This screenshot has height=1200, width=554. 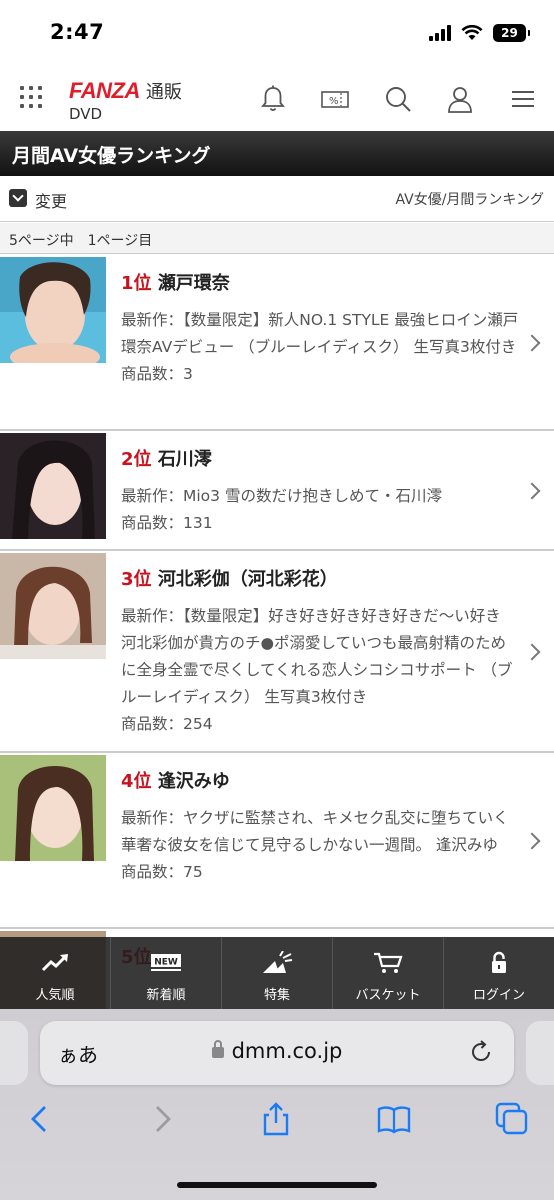 I want to click on actress-name: 逢沢みゆ, so click(x=193, y=781).